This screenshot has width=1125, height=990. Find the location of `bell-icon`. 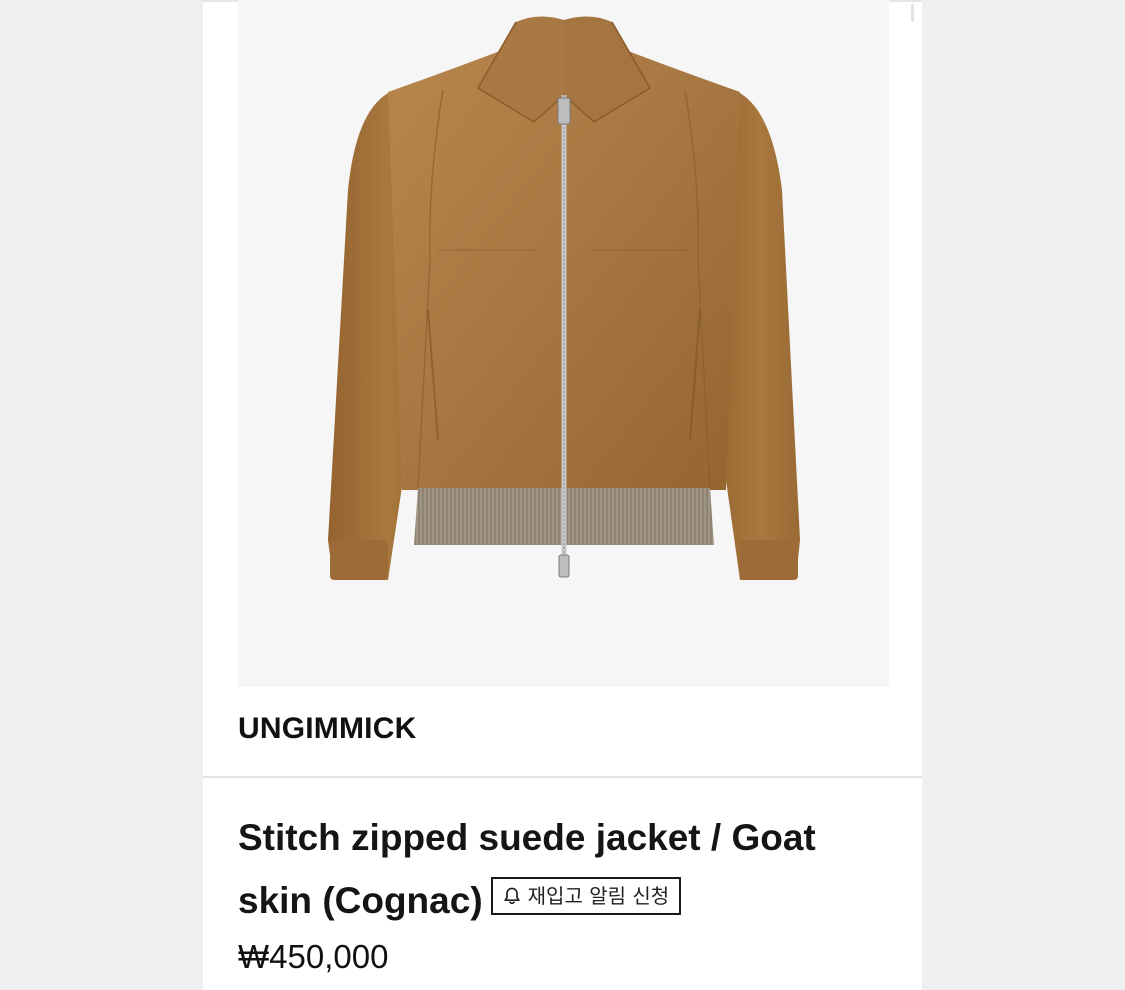

bell-icon is located at coordinates (512, 896).